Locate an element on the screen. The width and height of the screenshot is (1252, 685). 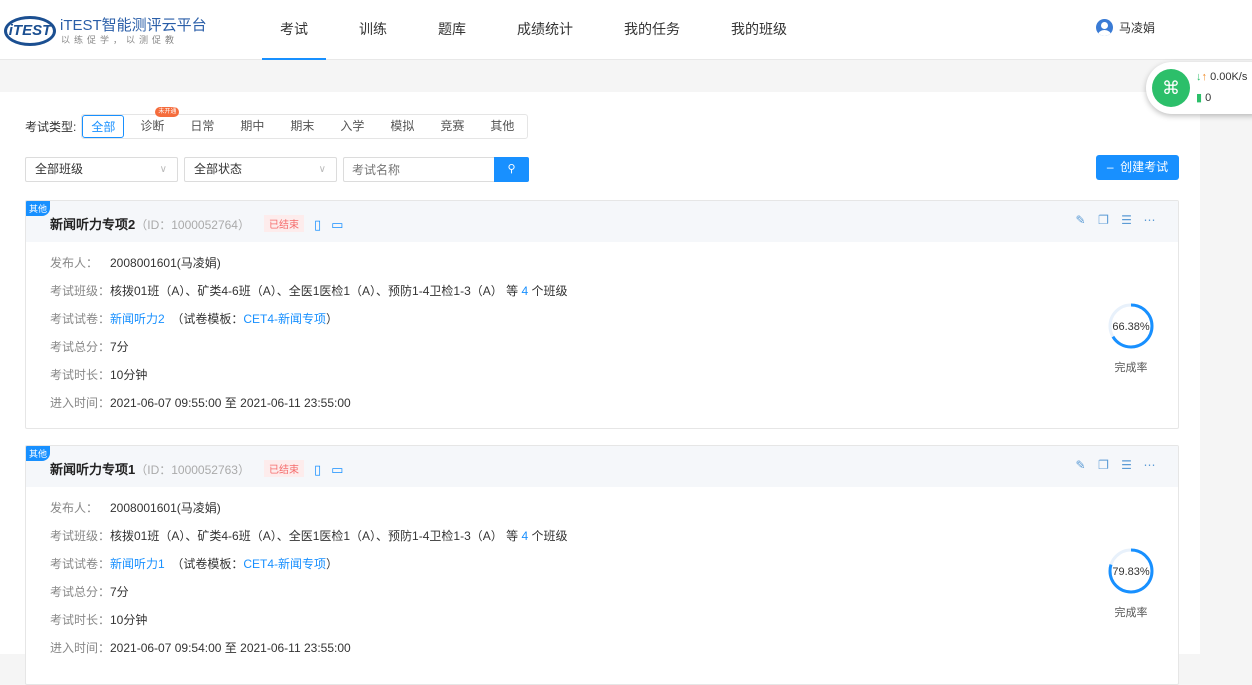
paper-link: 新闻听力2 is located at coordinates (137, 319).